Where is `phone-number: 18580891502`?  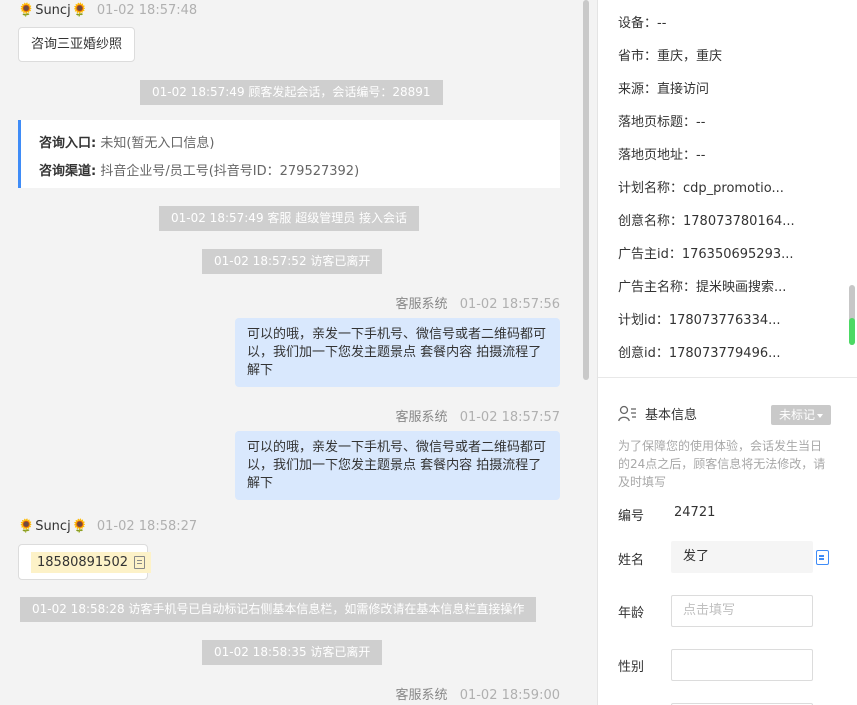
phone-number: 18580891502 is located at coordinates (82, 562).